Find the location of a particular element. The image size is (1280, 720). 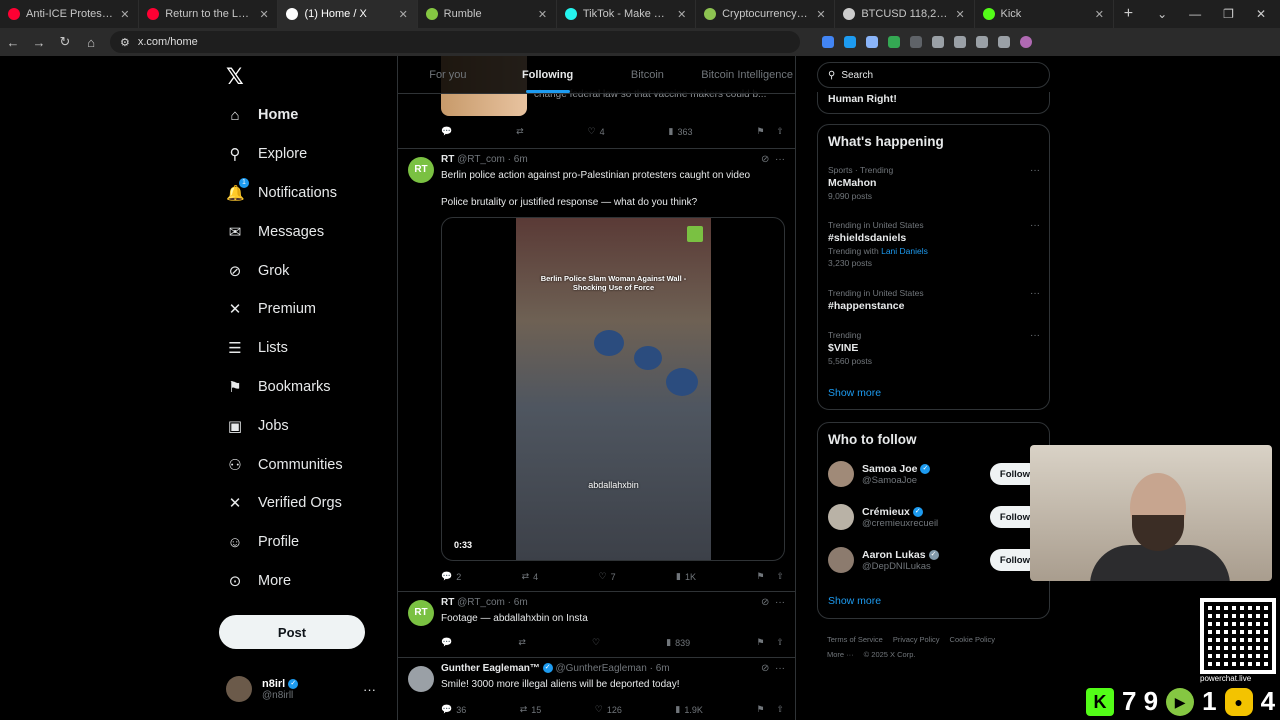

nav-item-notifications: 🔔 1 Notifications is located at coordinates (284, 193).